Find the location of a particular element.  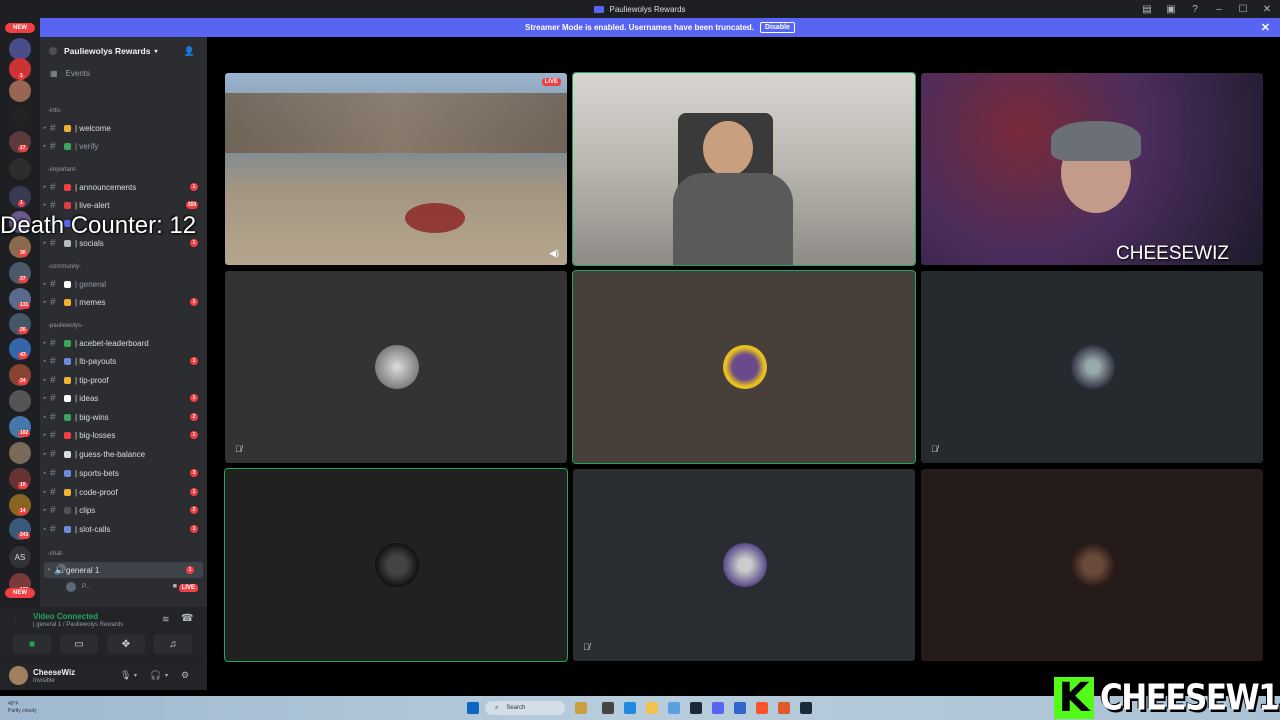

category-header: -community- is located at coordinates (64, 267).